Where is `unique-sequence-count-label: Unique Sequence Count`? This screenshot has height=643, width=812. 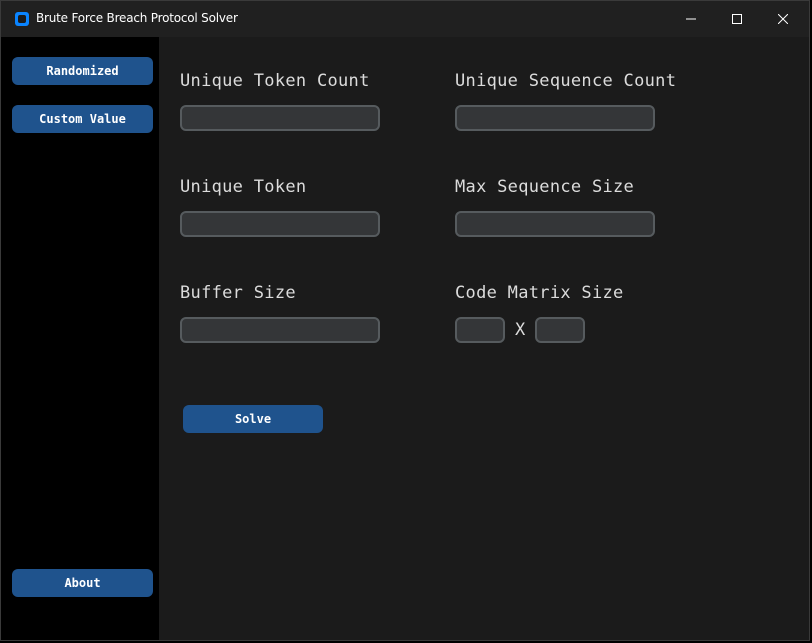
unique-sequence-count-label: Unique Sequence Count is located at coordinates (566, 81).